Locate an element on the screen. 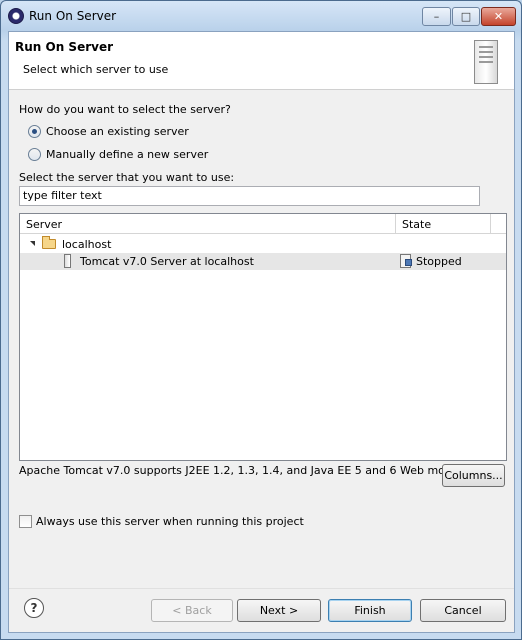 The image size is (522, 640). minimize-button: – is located at coordinates (436, 16).